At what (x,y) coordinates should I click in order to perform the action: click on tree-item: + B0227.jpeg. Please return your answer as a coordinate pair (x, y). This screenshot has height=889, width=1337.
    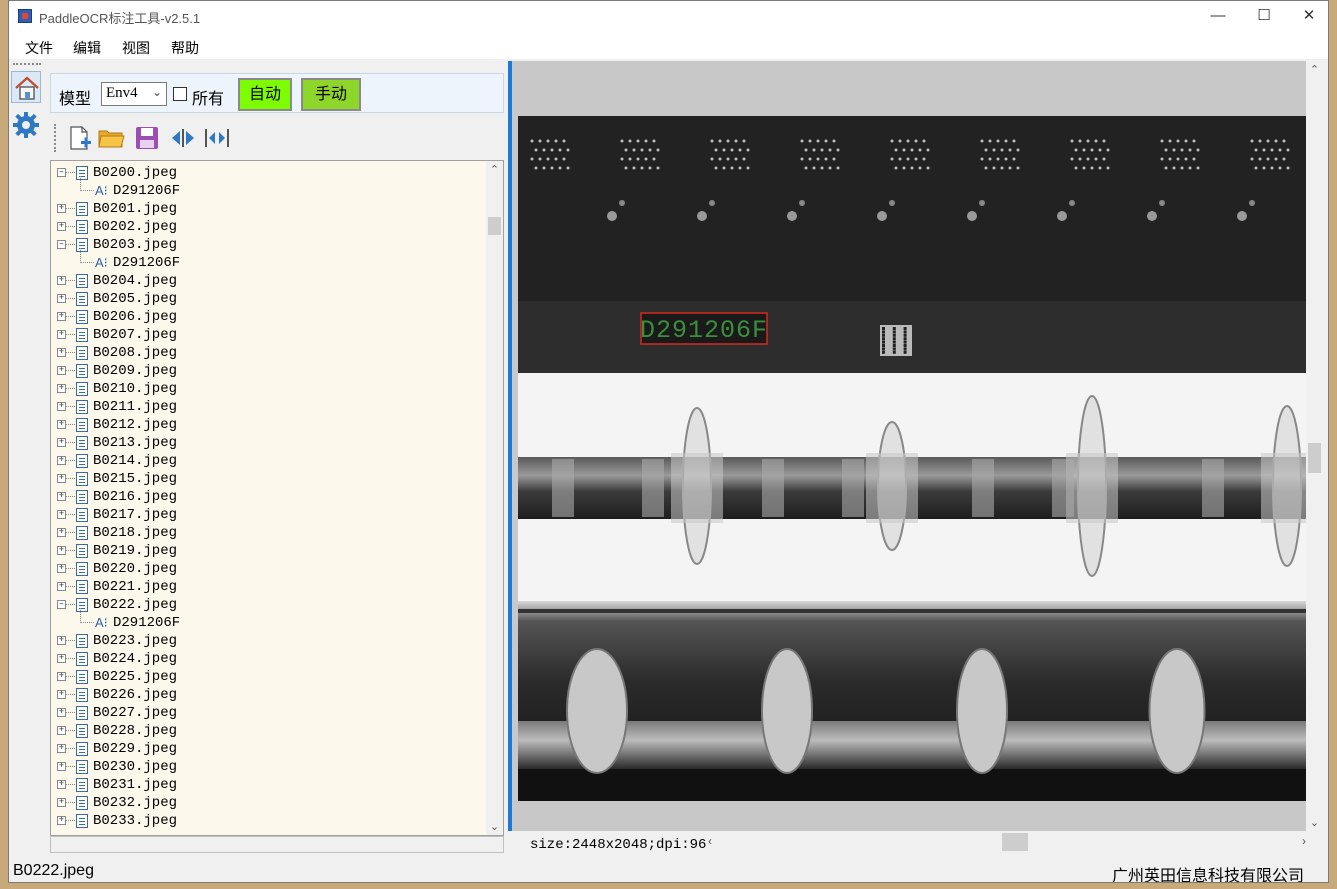
    Looking at the image, I should click on (269, 713).